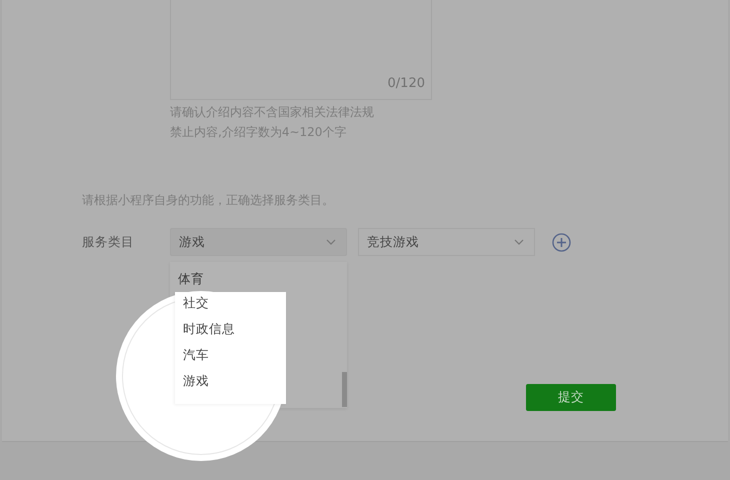 The height and width of the screenshot is (480, 730). Describe the element at coordinates (206, 282) in the screenshot. I see `dropdown-option: 体育` at that location.